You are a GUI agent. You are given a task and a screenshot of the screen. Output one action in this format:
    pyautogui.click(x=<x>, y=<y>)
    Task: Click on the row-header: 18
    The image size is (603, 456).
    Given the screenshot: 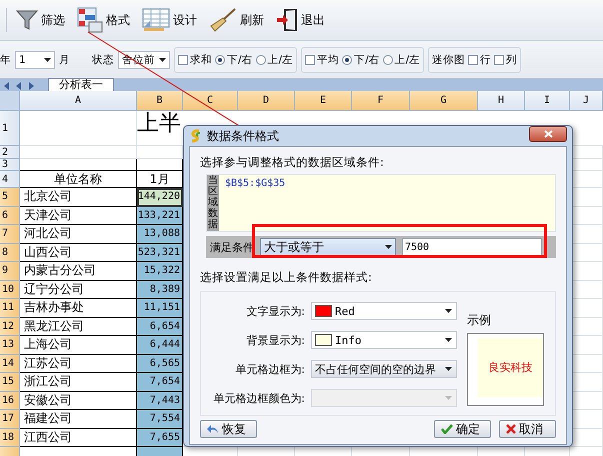 What is the action you would take?
    pyautogui.click(x=10, y=437)
    